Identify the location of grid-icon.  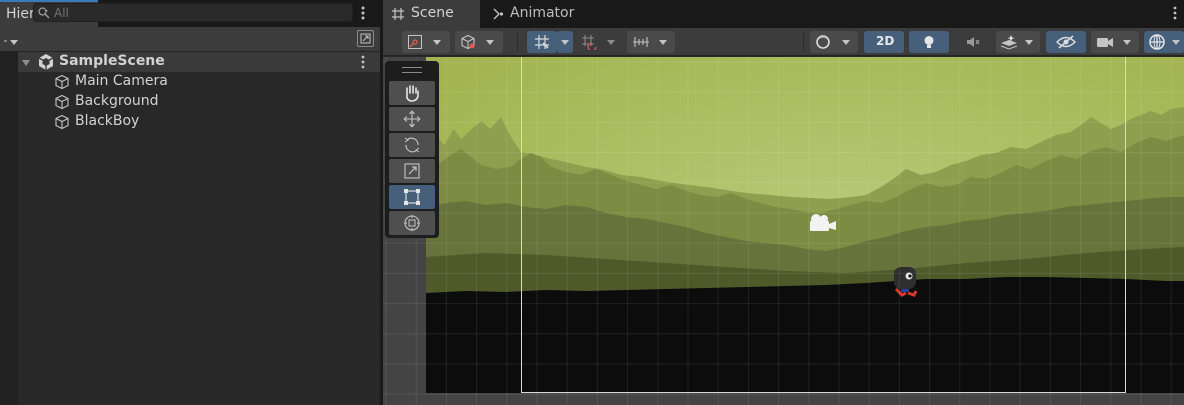
(398, 14).